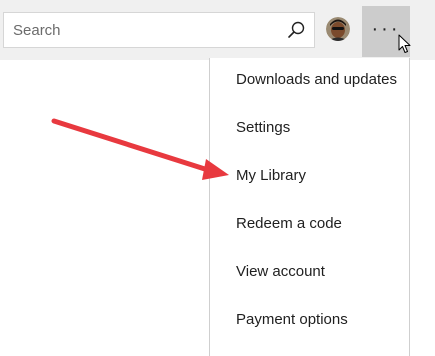 Image resolution: width=435 pixels, height=356 pixels. Describe the element at coordinates (309, 130) in the screenshot. I see `menu-item-settings: Settings` at that location.